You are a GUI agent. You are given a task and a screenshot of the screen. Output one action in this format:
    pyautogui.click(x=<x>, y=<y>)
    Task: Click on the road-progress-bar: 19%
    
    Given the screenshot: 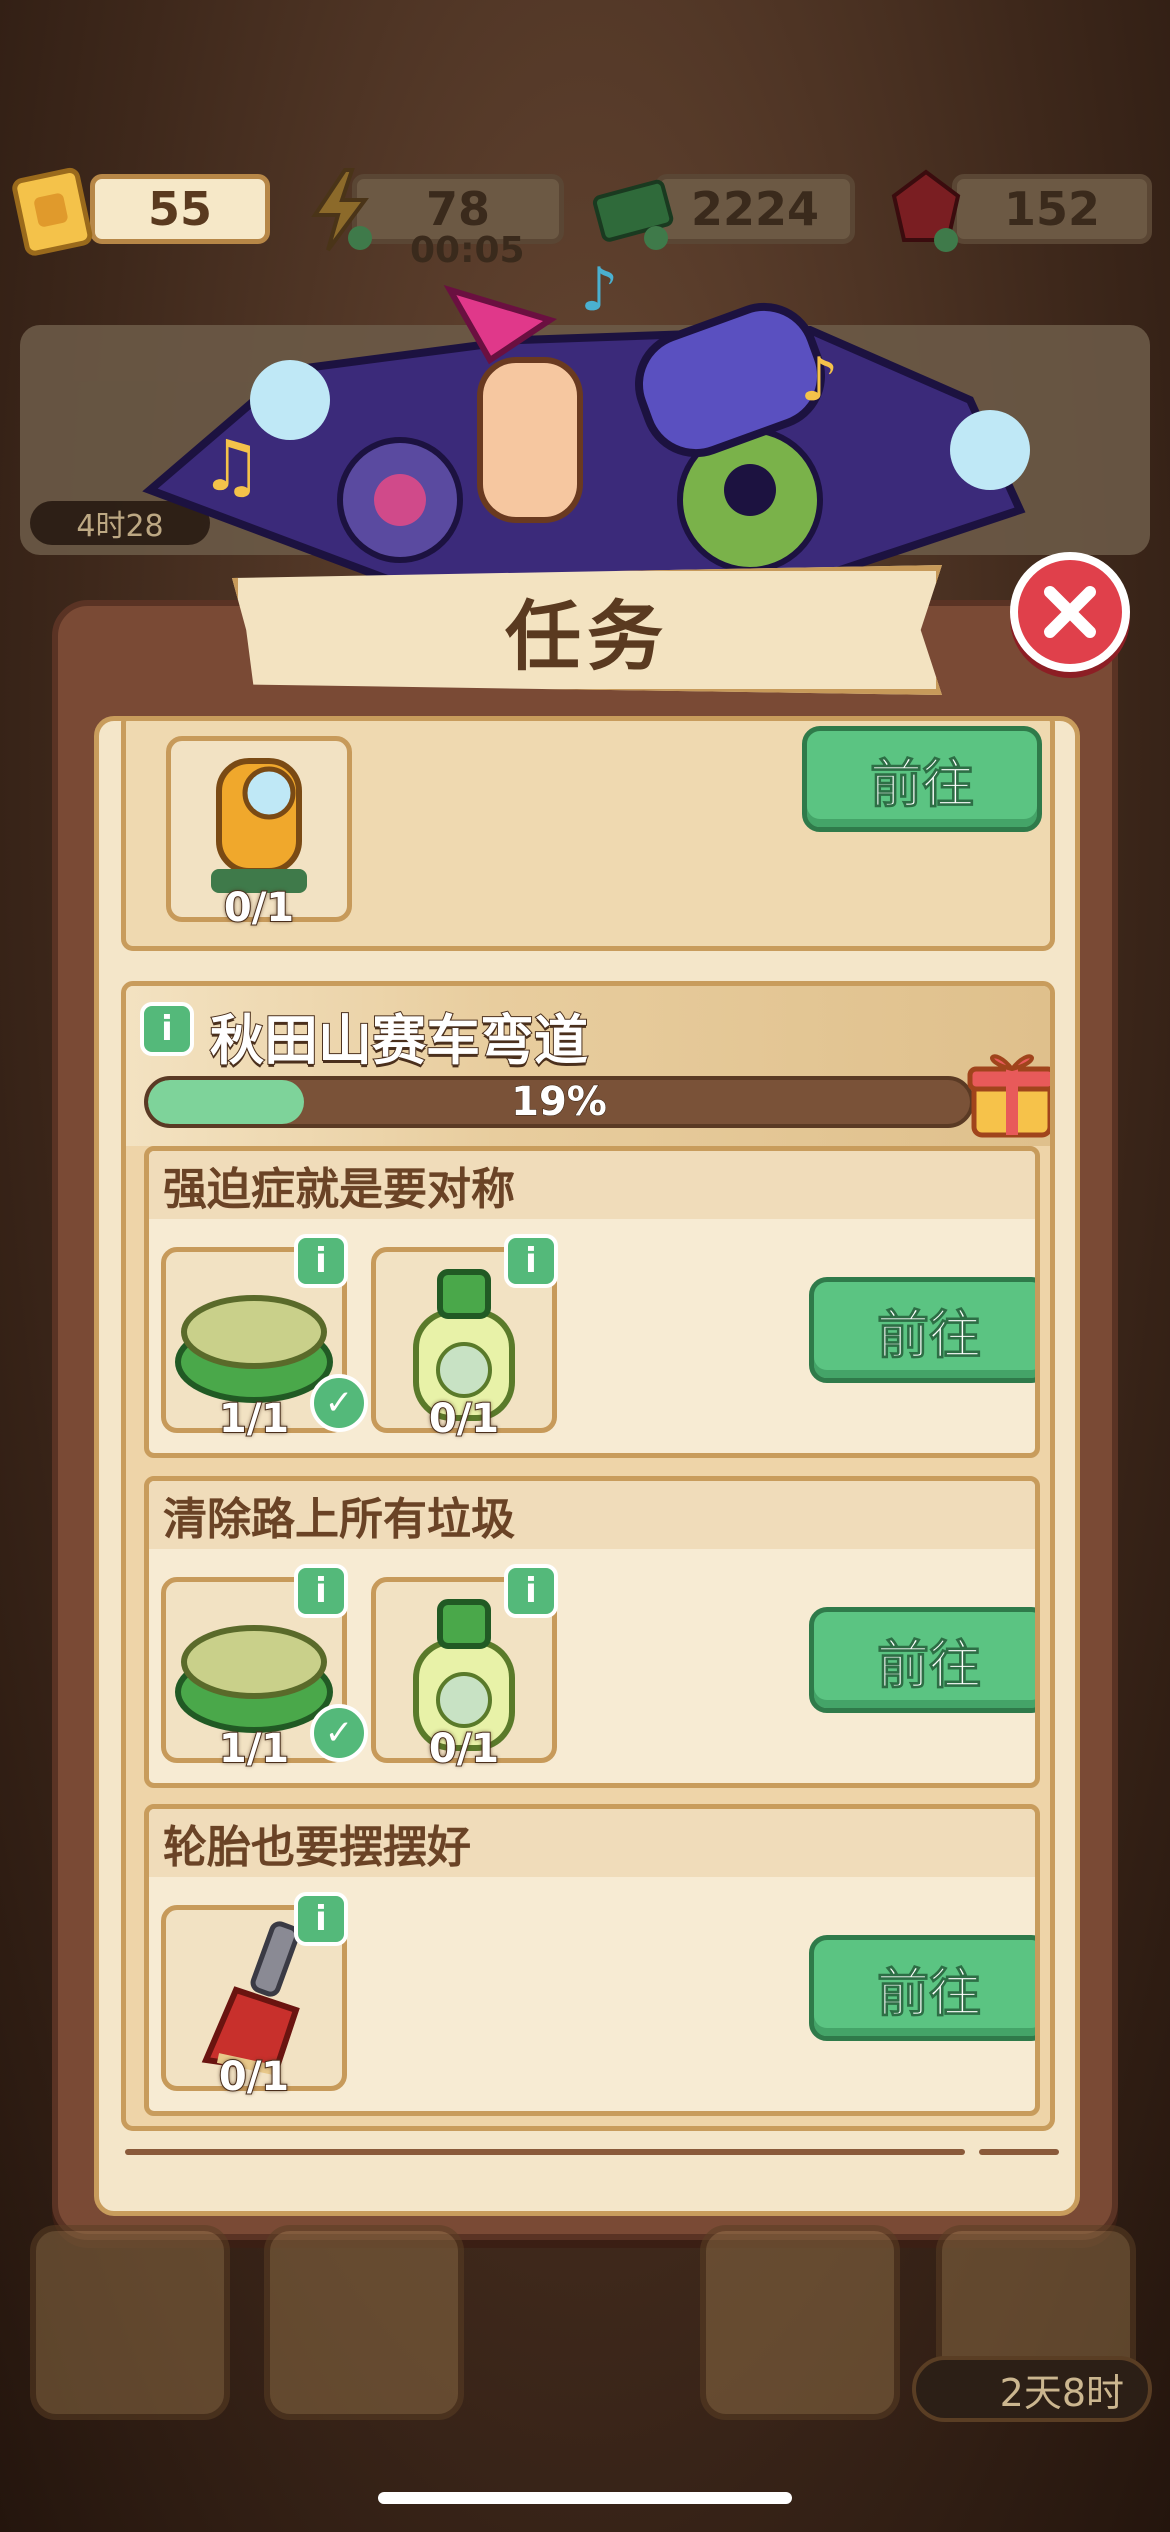 What is the action you would take?
    pyautogui.click(x=559, y=1102)
    